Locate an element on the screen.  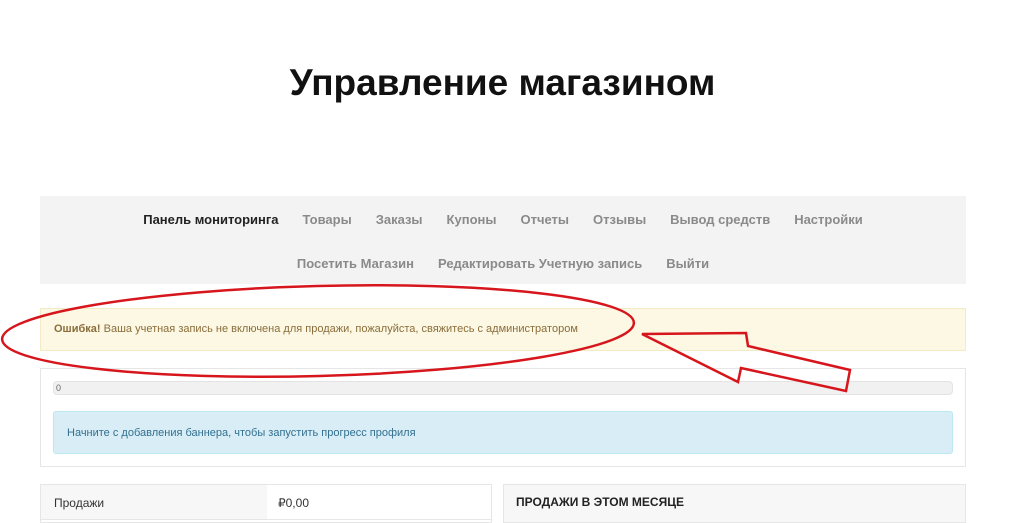
nav-item-withdraw: Вывод средств is located at coordinates (720, 219).